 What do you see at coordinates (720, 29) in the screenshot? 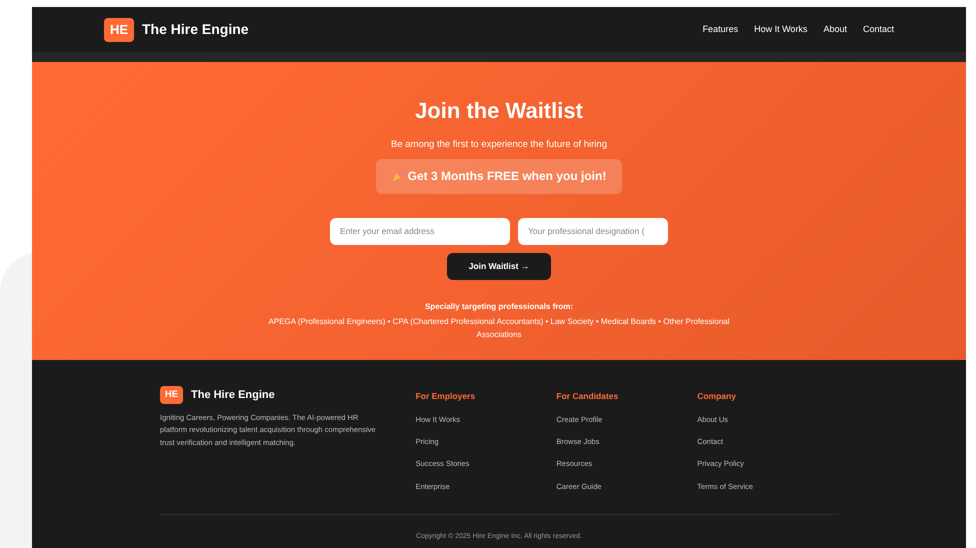
I see `nav-link: Features` at bounding box center [720, 29].